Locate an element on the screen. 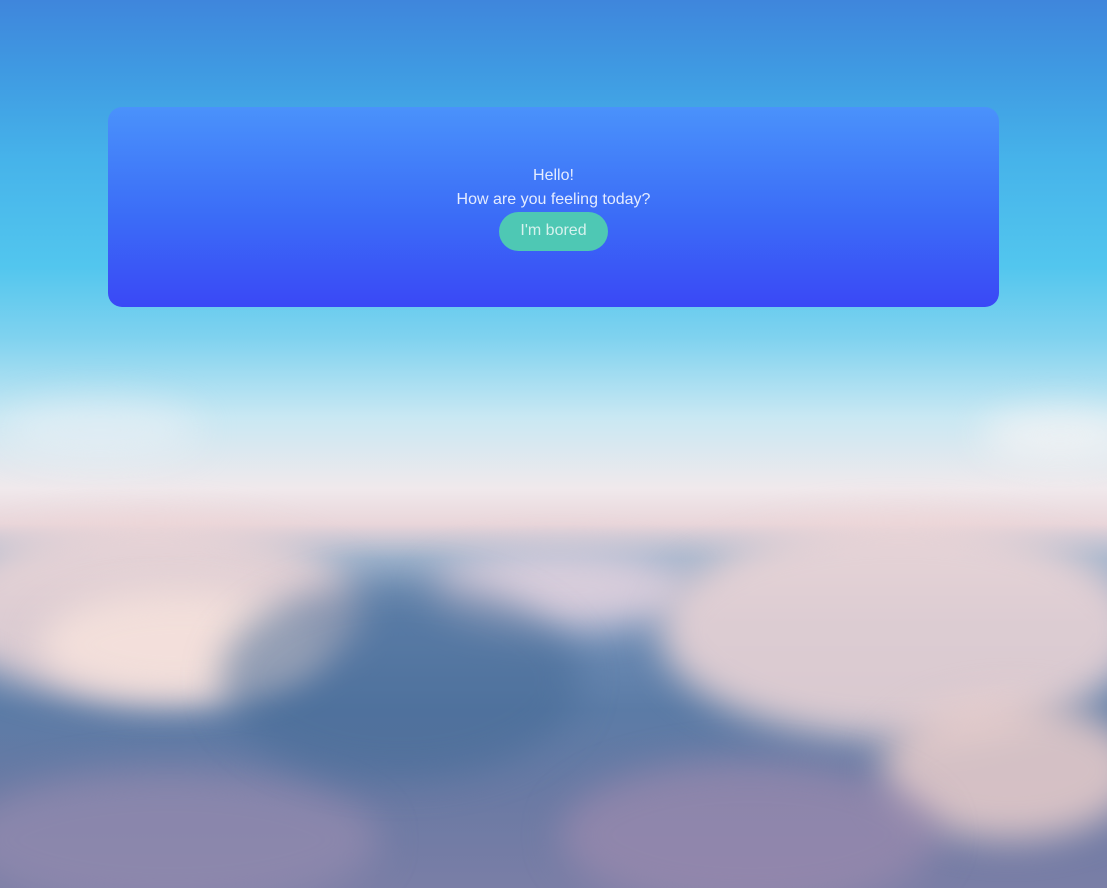 The height and width of the screenshot is (888, 1107). bored-button: I'm bored is located at coordinates (553, 231).